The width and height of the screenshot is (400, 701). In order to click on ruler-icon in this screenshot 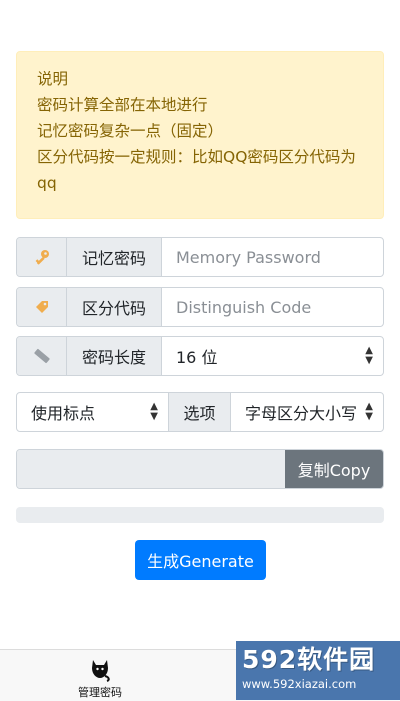, I will do `click(42, 356)`.